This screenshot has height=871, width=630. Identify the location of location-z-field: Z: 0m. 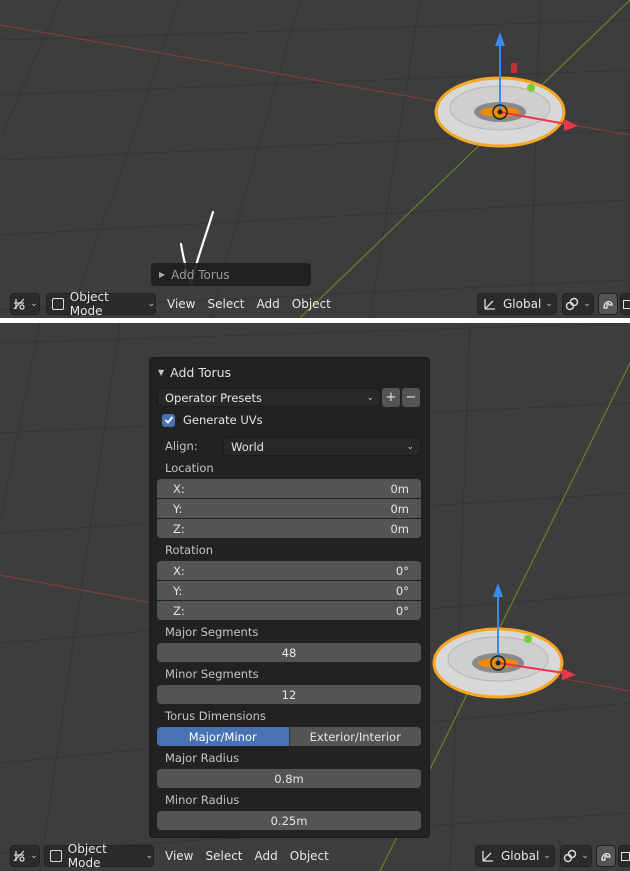
(289, 528).